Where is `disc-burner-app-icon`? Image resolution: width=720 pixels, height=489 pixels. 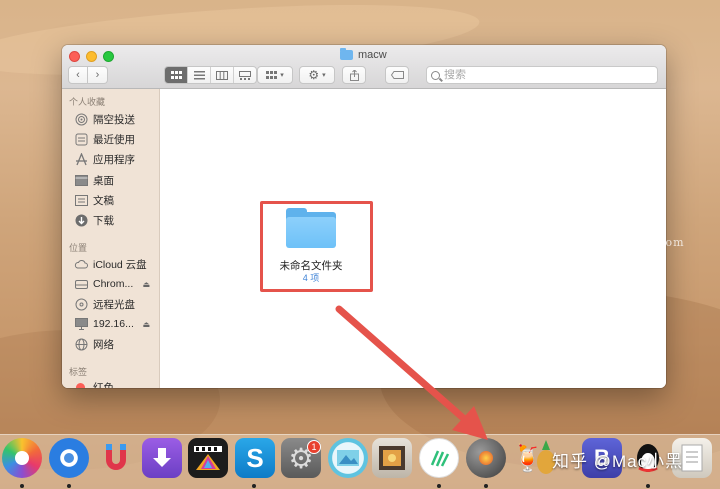
disc-burner-app-icon is located at coordinates (486, 458).